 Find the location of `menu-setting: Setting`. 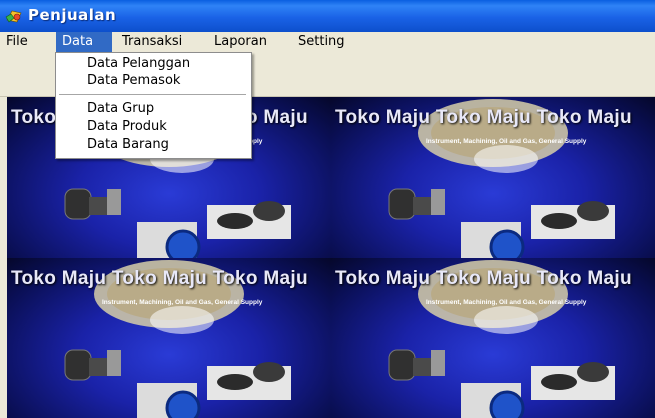

menu-setting: Setting is located at coordinates (327, 42).